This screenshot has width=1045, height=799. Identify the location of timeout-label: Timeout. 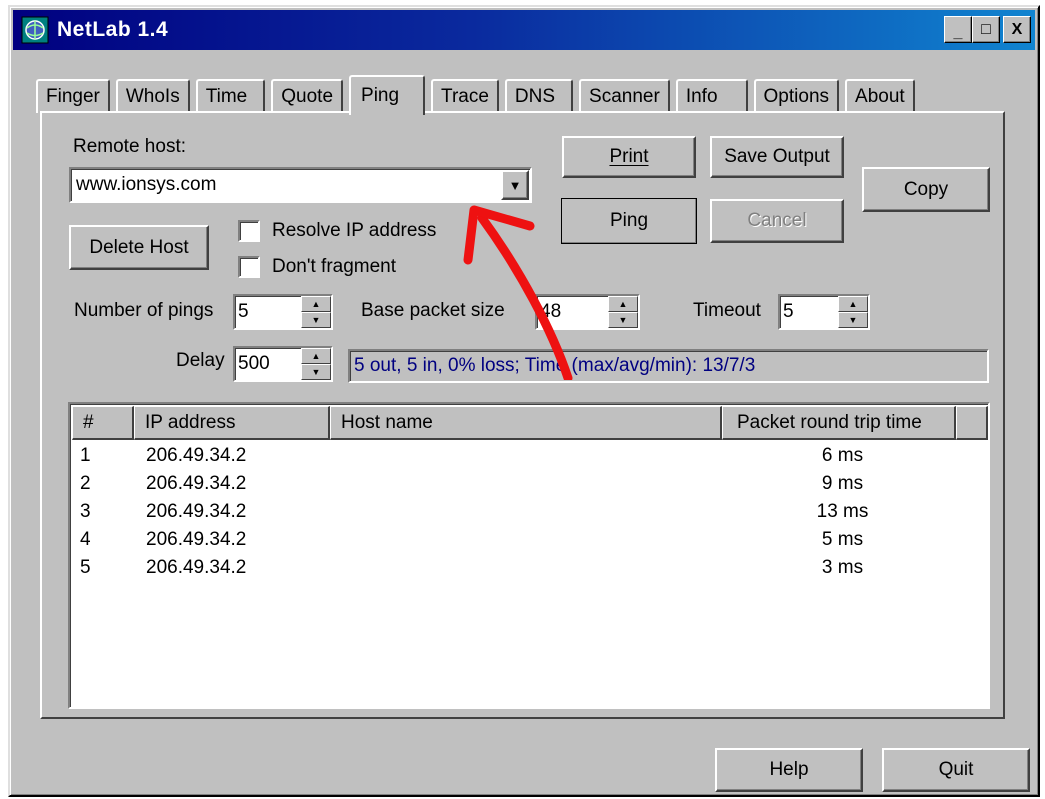
(727, 310).